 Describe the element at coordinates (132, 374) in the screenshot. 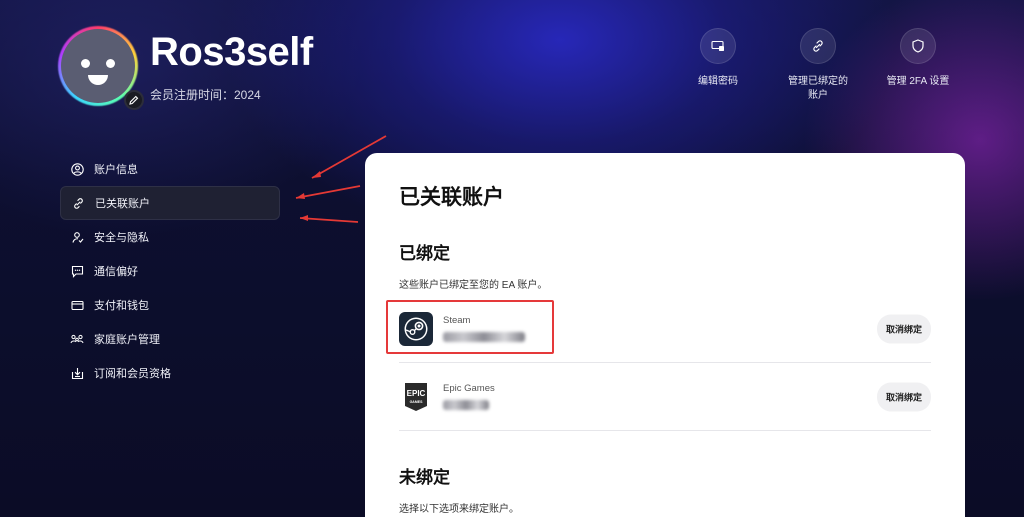

I see `sidebar-item-label: 订阅和会员资格` at that location.